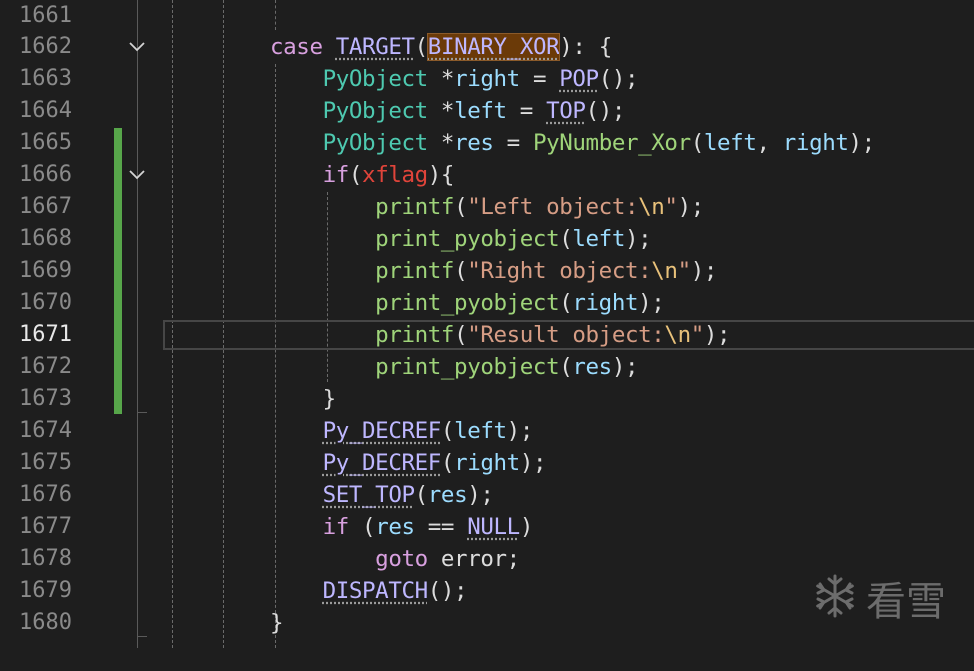 The height and width of the screenshot is (671, 974). What do you see at coordinates (45, 558) in the screenshot?
I see `line-number: 1678` at bounding box center [45, 558].